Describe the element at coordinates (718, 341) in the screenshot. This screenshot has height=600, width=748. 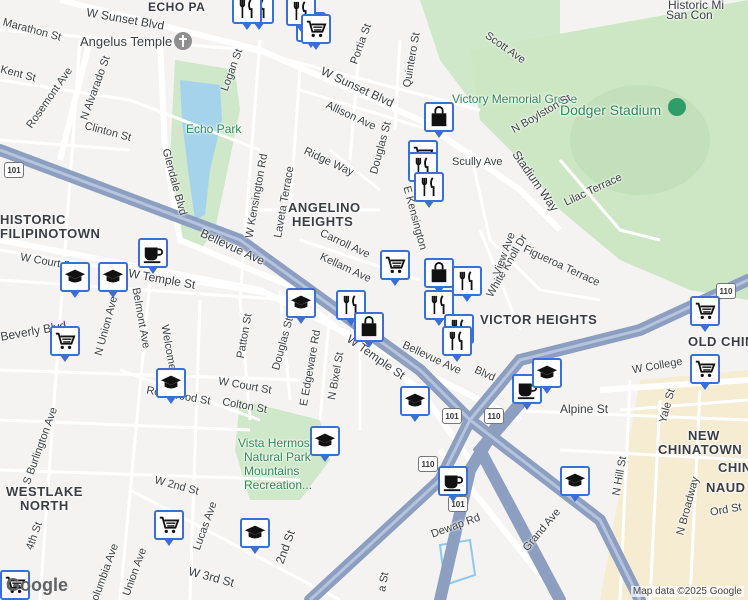
I see `old-chinatown-label: OLD CHIN` at that location.